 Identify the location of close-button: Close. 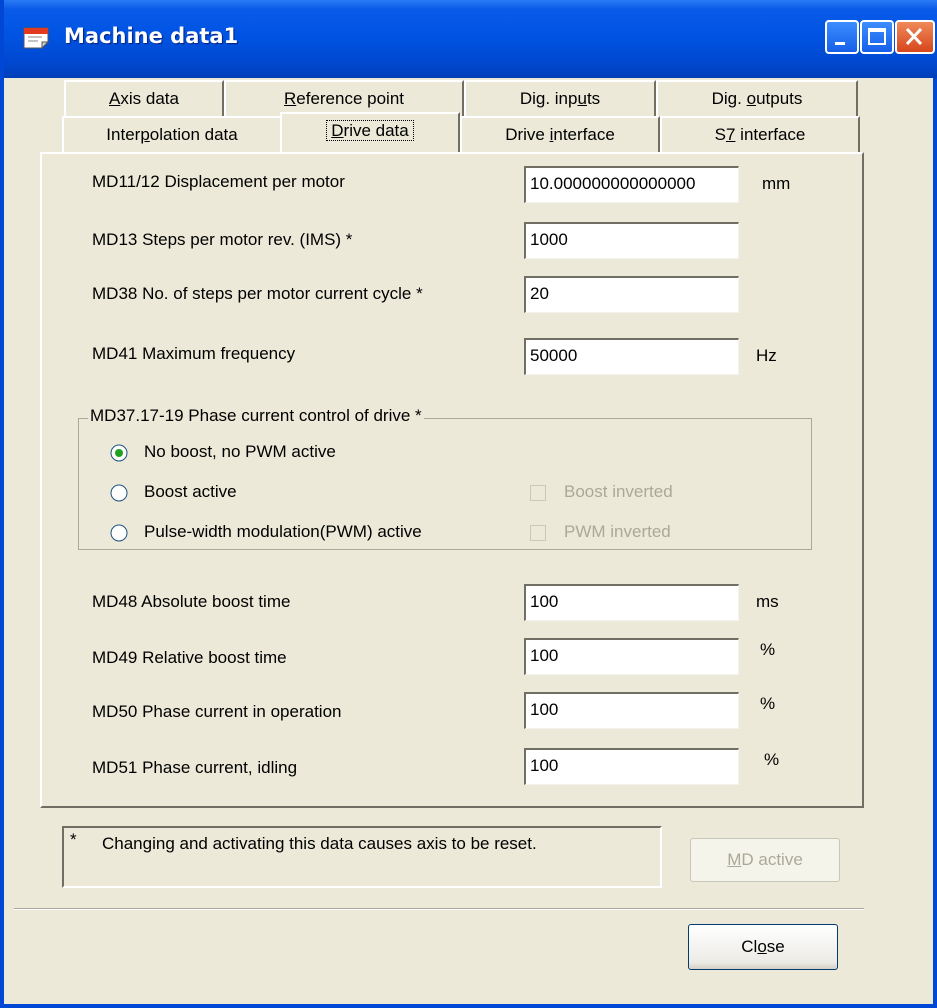
(763, 947).